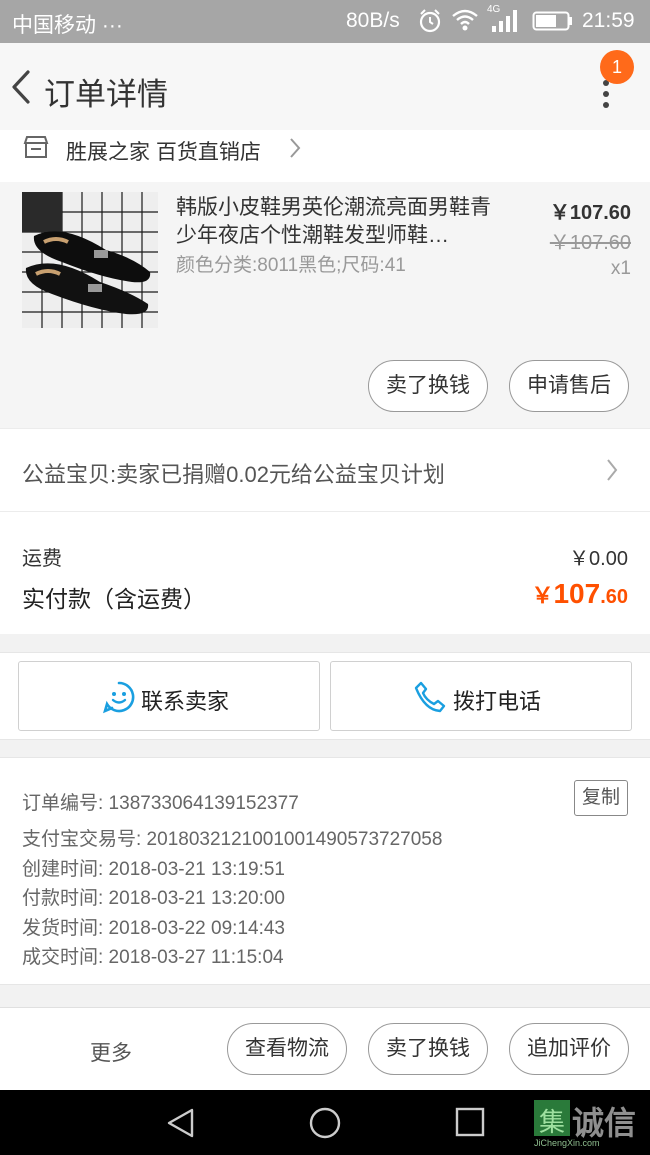  I want to click on chat-smile-icon, so click(118, 697).